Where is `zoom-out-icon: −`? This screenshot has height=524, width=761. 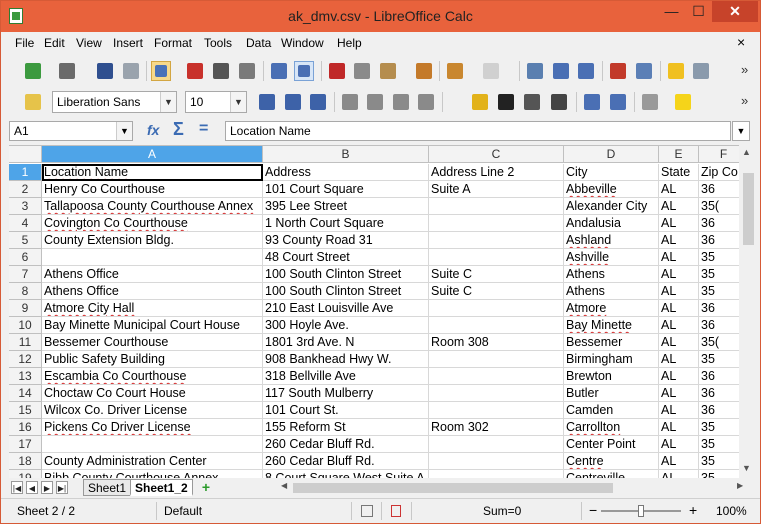
zoom-out-icon: − is located at coordinates (593, 510).